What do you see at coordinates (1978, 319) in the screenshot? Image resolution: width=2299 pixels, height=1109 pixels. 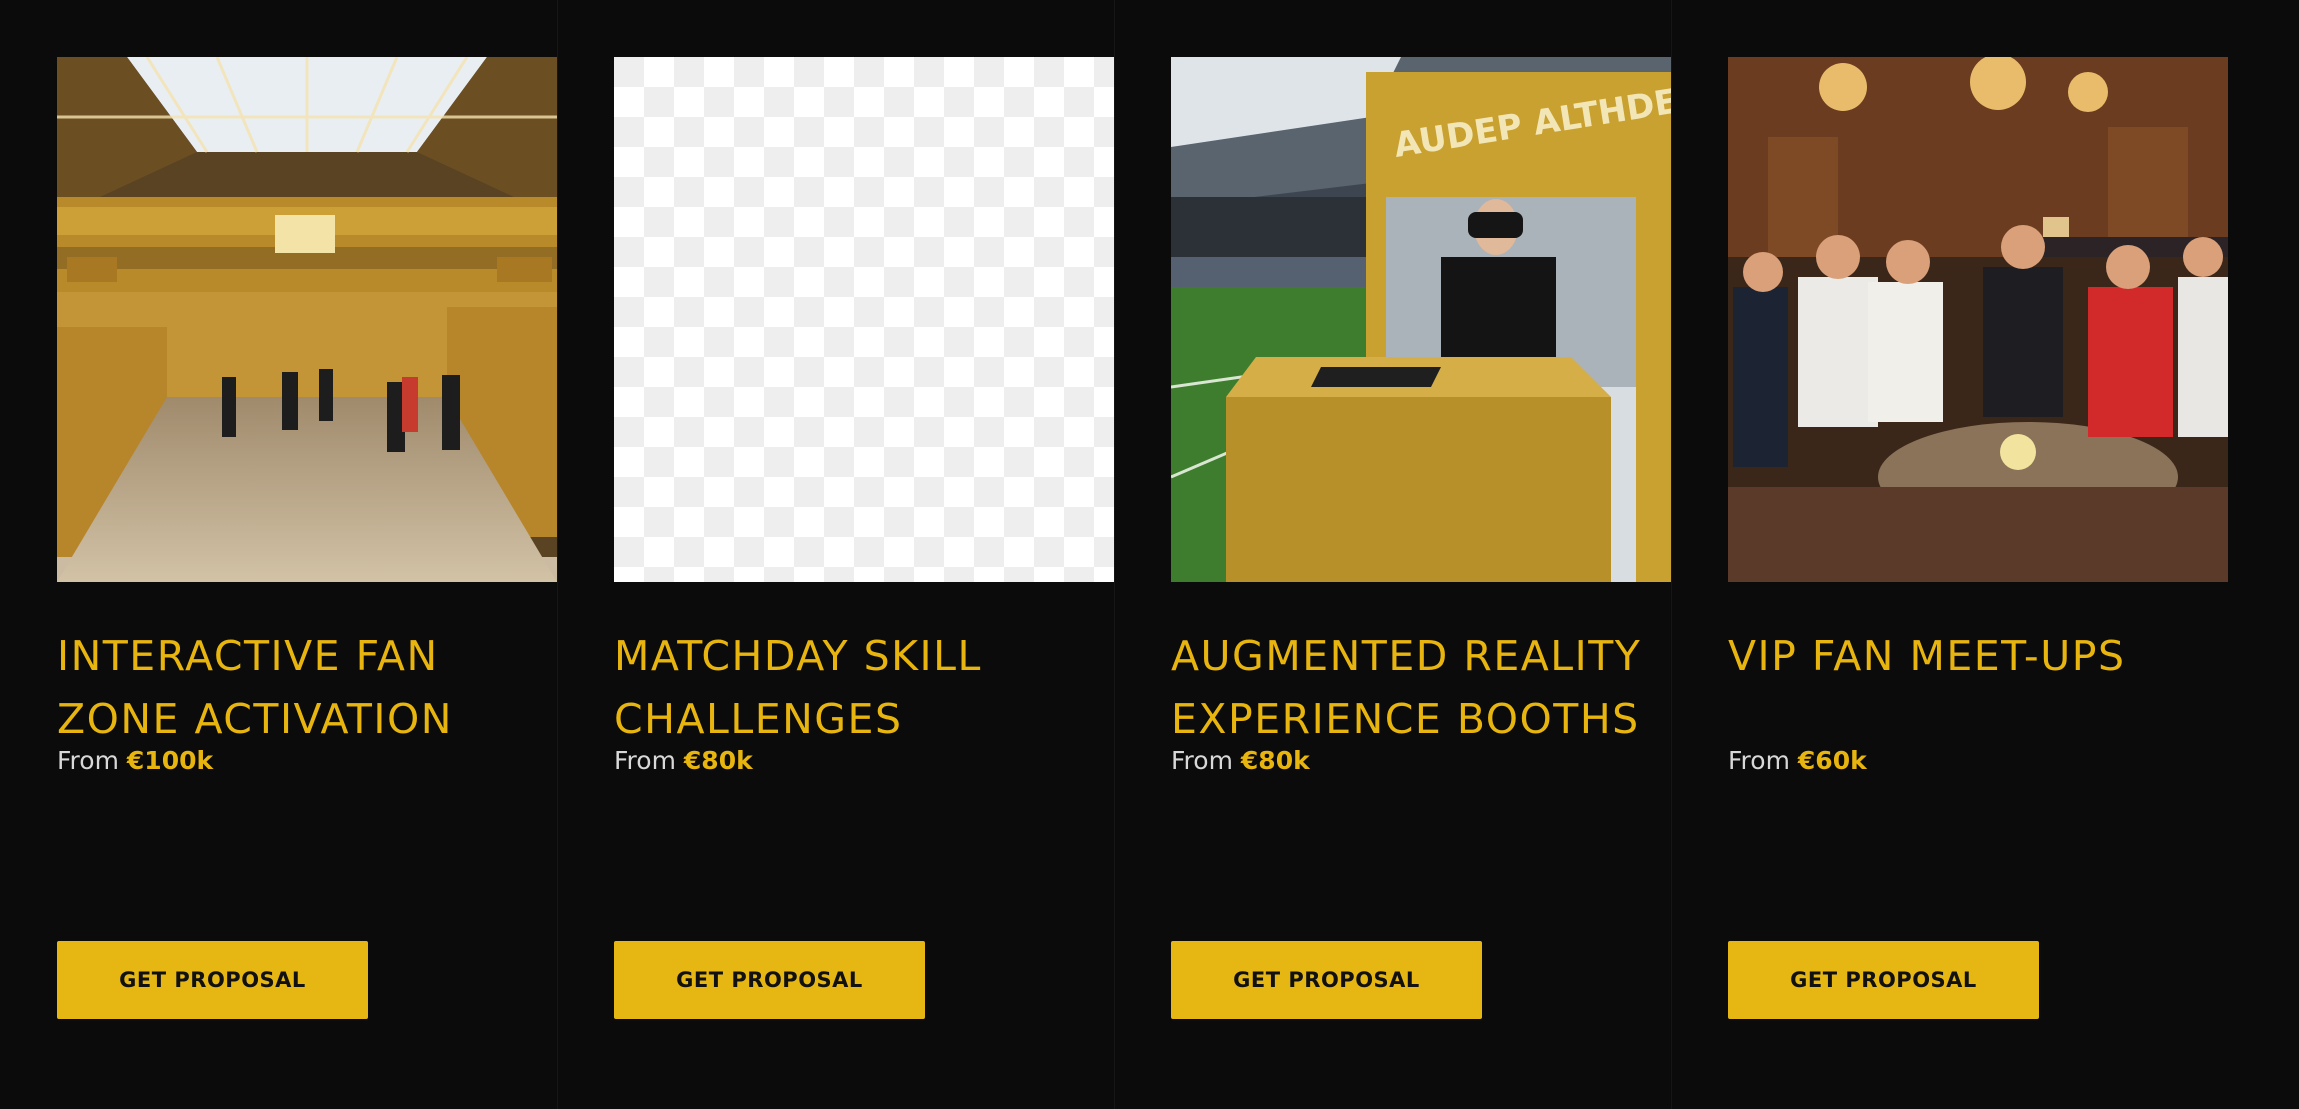 I see `vip-lounge-image` at bounding box center [1978, 319].